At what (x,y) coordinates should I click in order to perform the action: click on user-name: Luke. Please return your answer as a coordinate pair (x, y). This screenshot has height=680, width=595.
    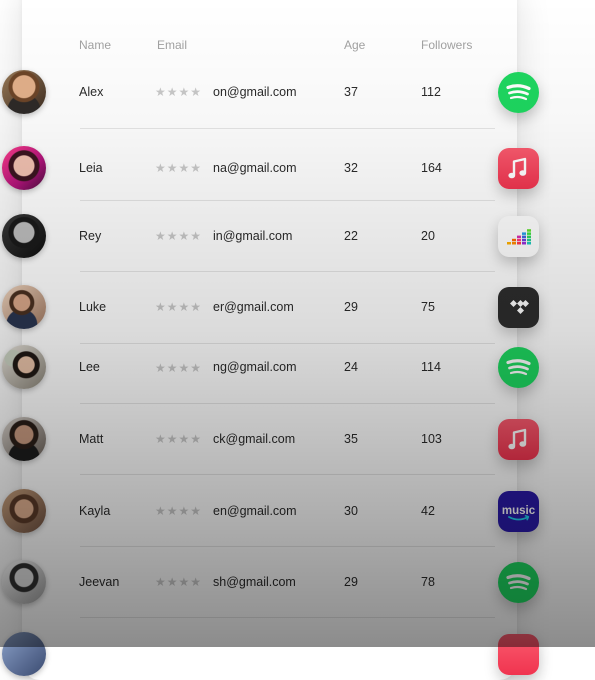
    Looking at the image, I should click on (93, 307).